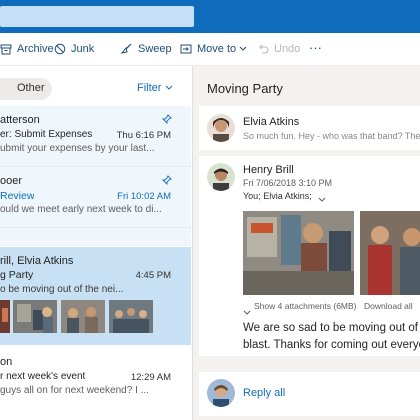  I want to click on message-sender: Elvia Atkins, so click(271, 122).